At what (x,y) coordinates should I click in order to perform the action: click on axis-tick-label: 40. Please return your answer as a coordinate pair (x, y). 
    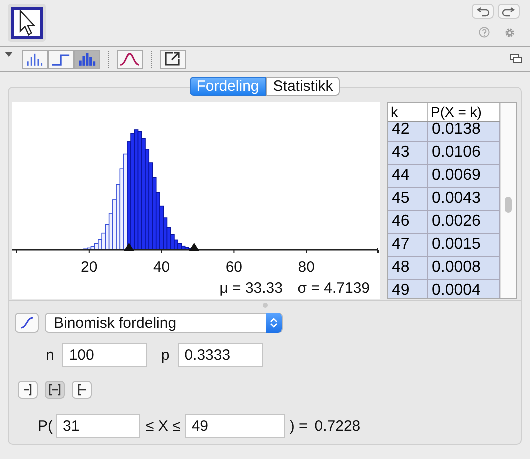
    Looking at the image, I should click on (161, 267).